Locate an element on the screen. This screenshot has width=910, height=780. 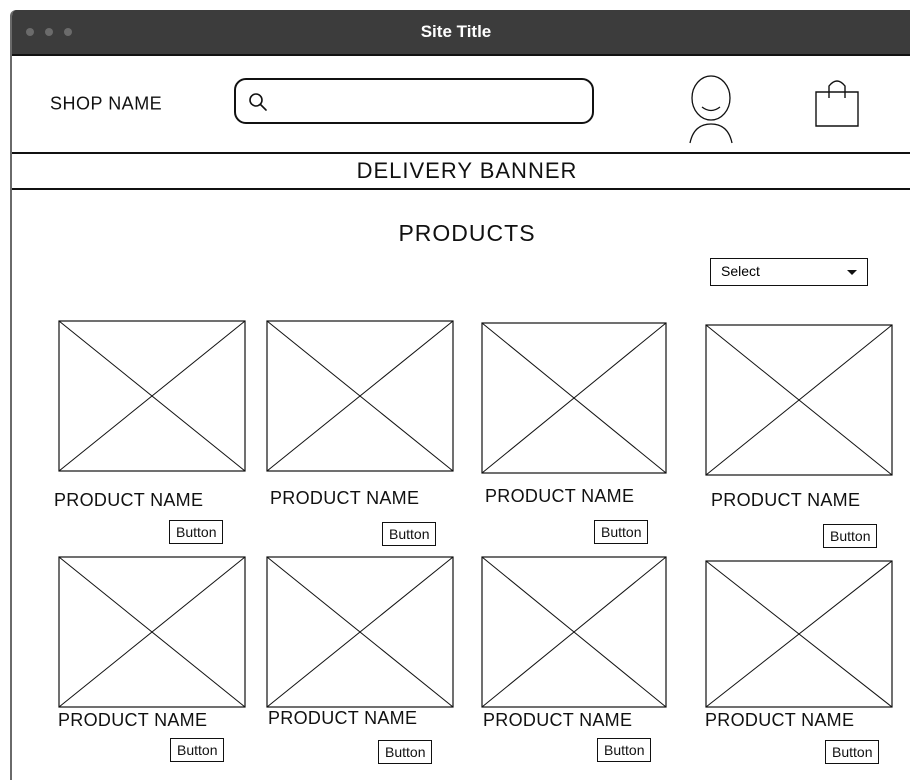
search-bar is located at coordinates (414, 101).